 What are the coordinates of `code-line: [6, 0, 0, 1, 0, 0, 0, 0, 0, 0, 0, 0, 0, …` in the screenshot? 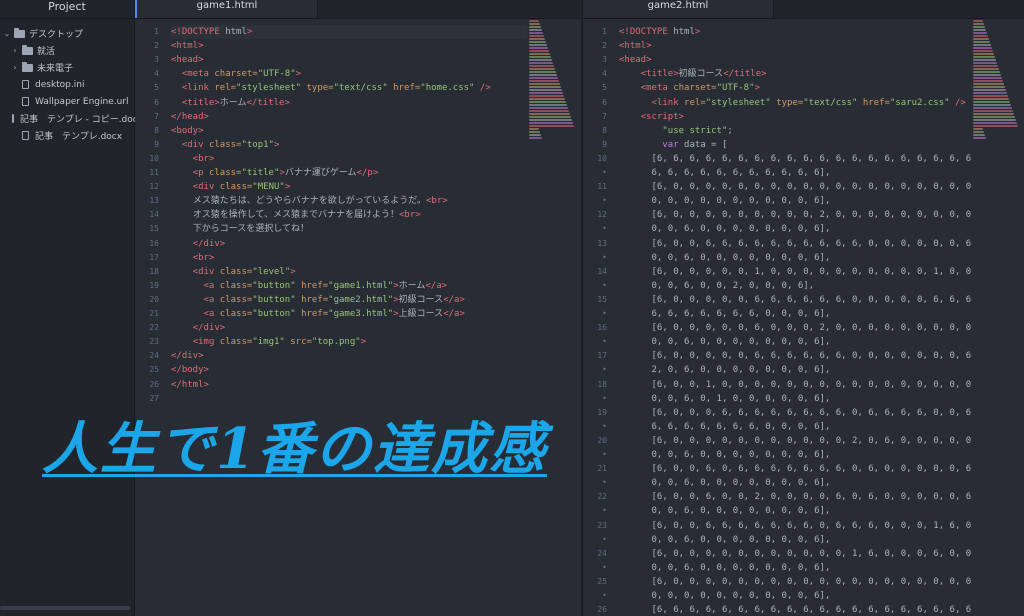 It's located at (795, 385).